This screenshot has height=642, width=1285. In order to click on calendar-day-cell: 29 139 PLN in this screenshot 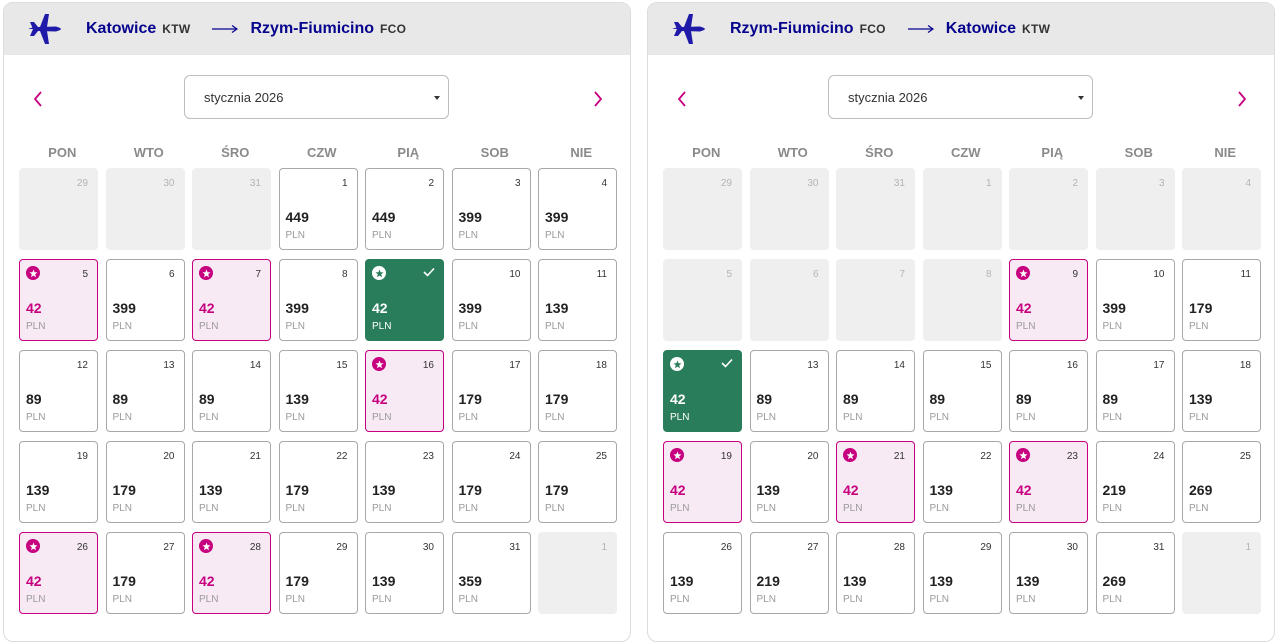, I will do `click(962, 573)`.